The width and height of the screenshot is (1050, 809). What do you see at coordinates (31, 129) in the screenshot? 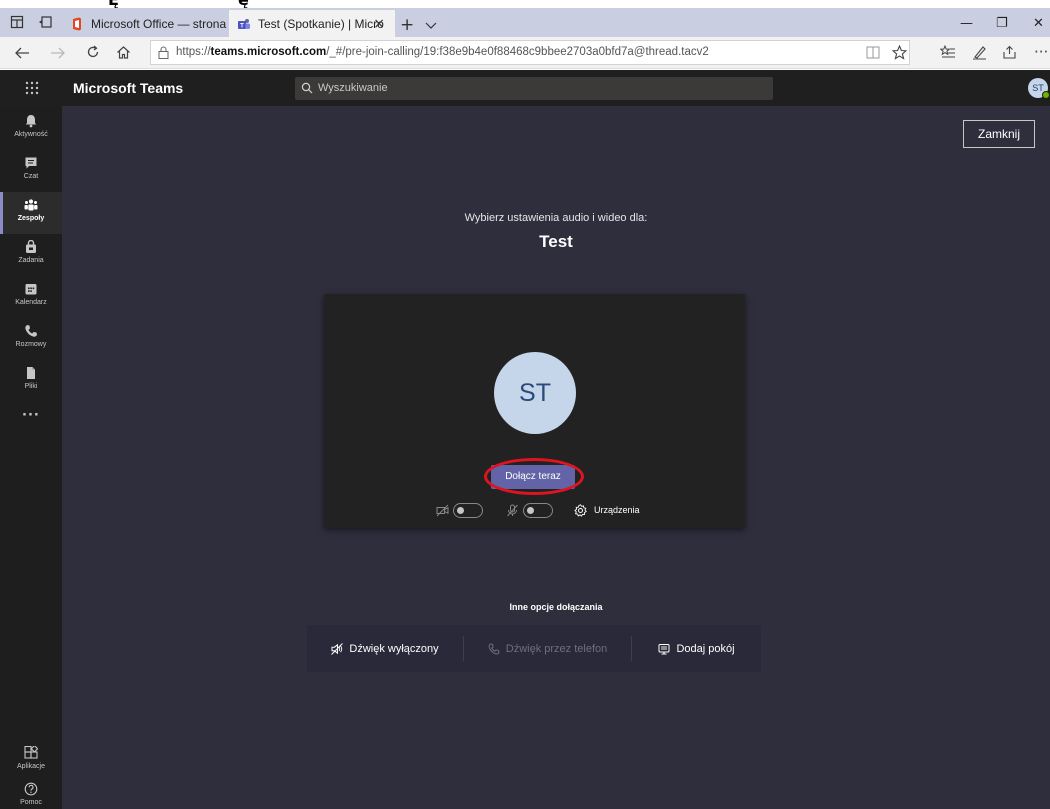
I see `rail-item-activity: Aktywność` at bounding box center [31, 129].